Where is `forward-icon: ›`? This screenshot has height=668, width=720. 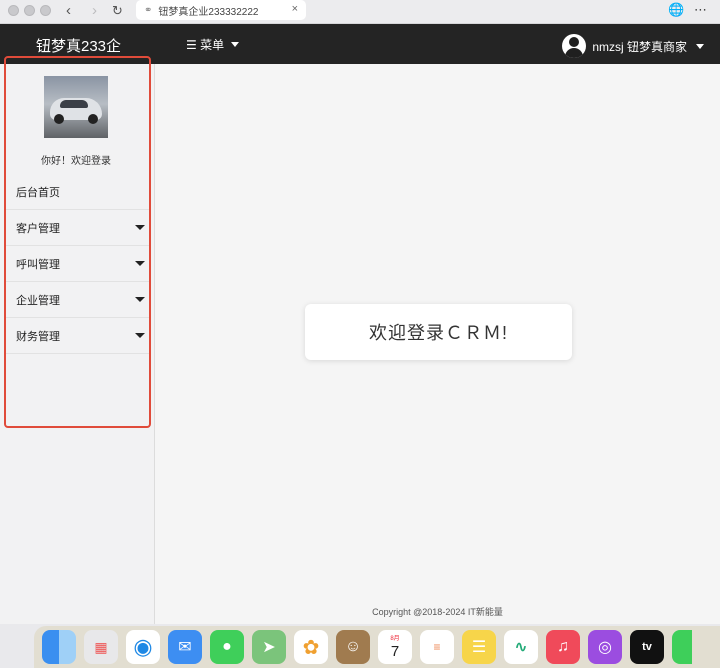
forward-icon: › is located at coordinates (94, 11).